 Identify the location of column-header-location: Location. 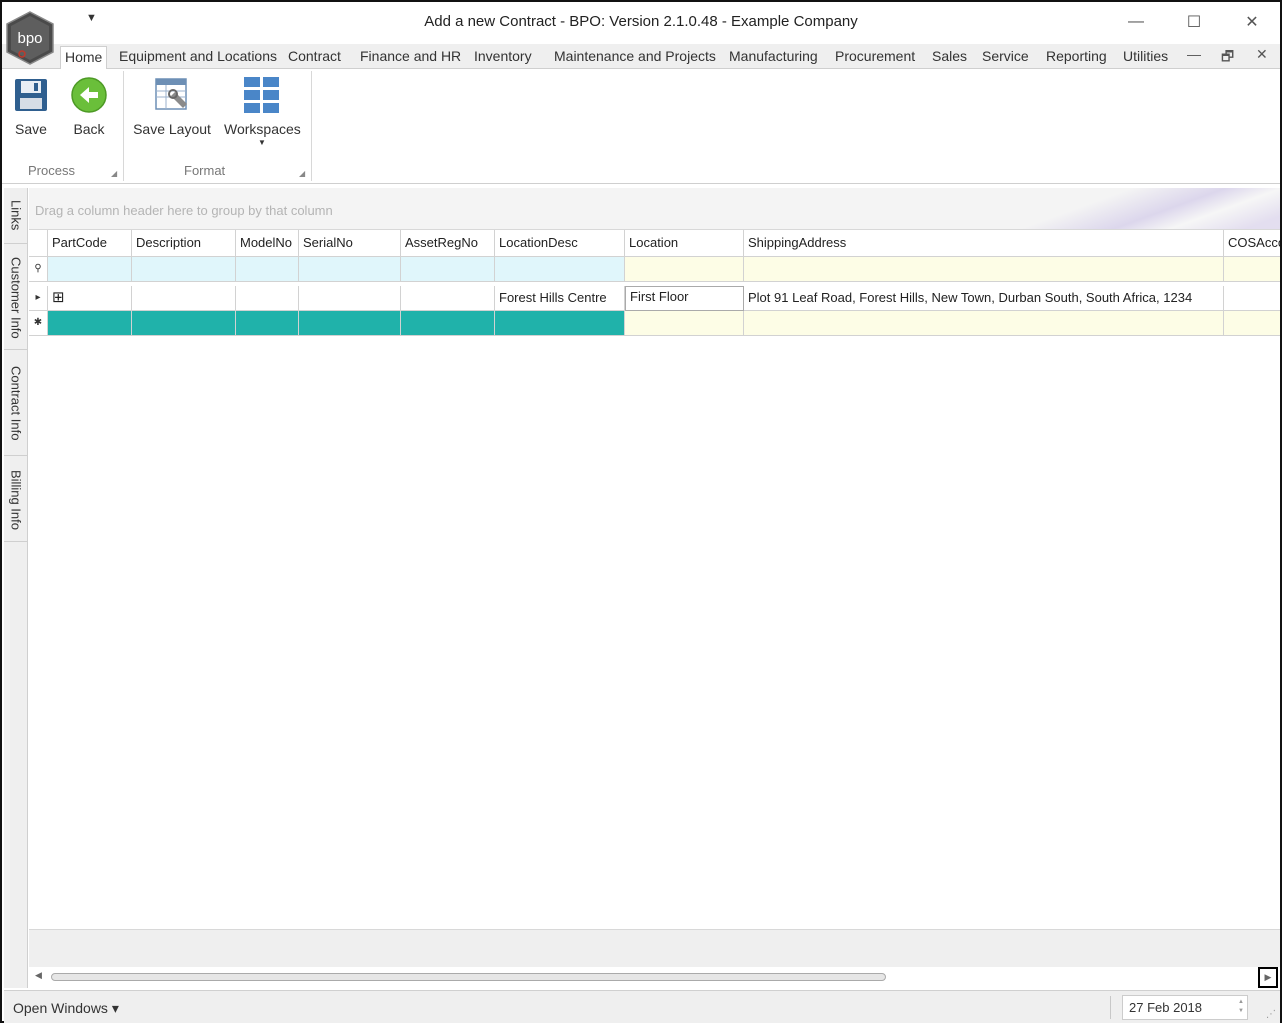
(684, 243).